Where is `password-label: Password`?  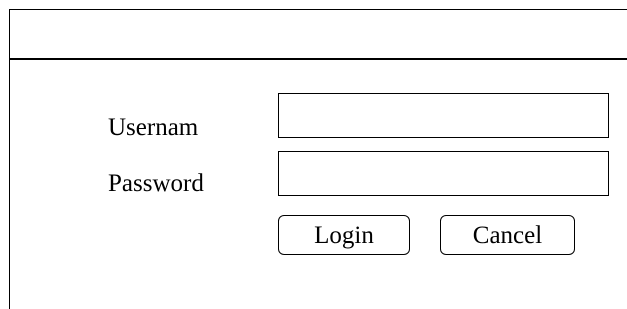
password-label: Password is located at coordinates (156, 183).